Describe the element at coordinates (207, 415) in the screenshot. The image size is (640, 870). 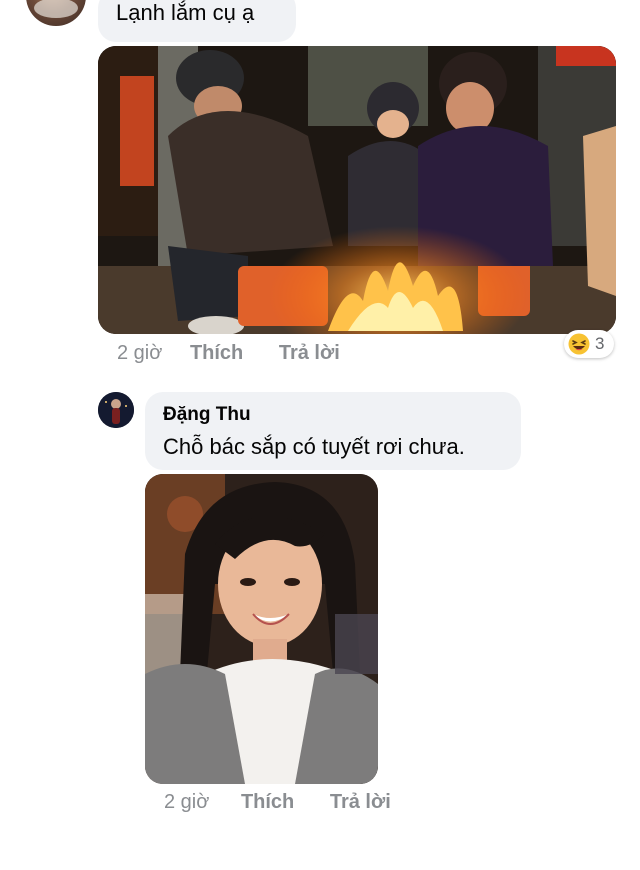
I see `comment-author: Đặng Thu` at that location.